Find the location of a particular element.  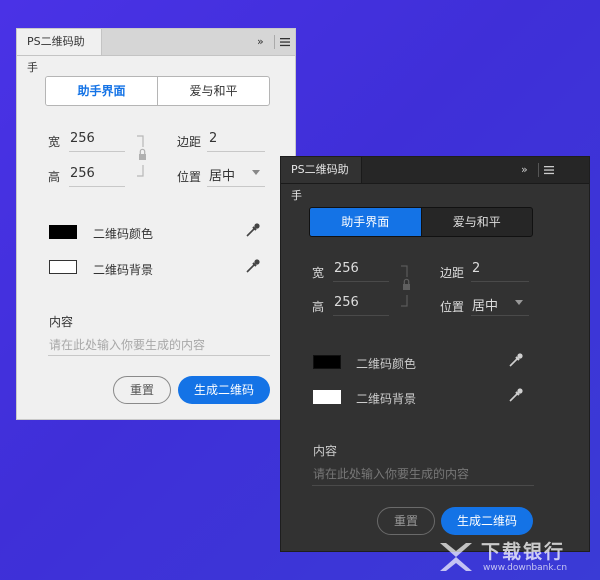

watermark-brand: 下载银行 is located at coordinates (523, 552).